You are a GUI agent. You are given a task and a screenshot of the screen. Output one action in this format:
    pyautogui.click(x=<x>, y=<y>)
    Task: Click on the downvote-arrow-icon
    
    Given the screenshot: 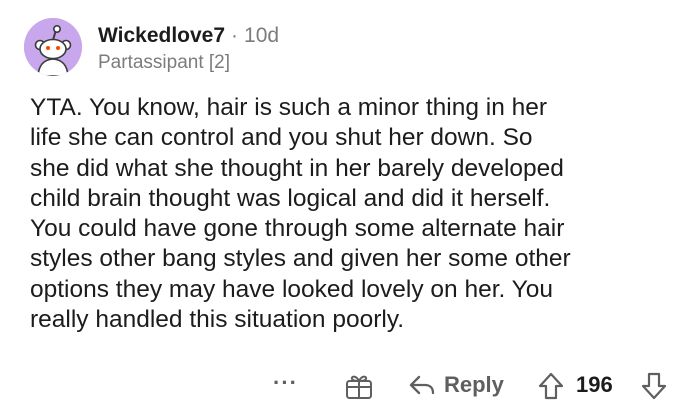 What is the action you would take?
    pyautogui.click(x=654, y=386)
    